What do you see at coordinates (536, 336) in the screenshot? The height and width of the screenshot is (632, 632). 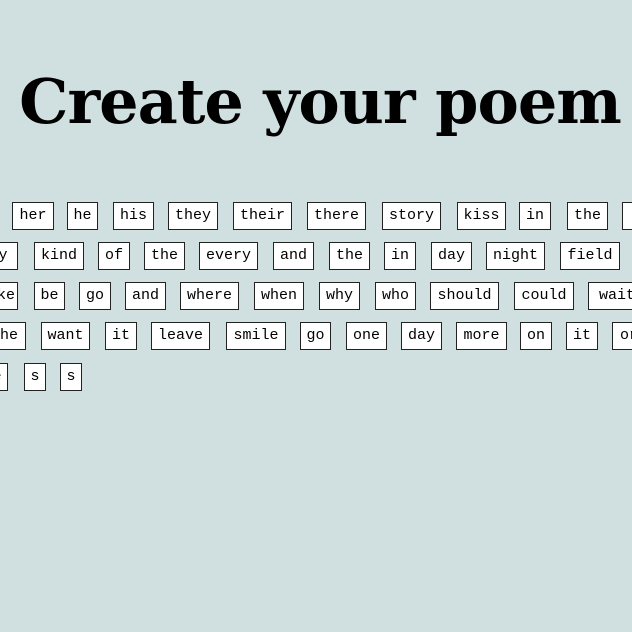 I see `word-tile: on` at bounding box center [536, 336].